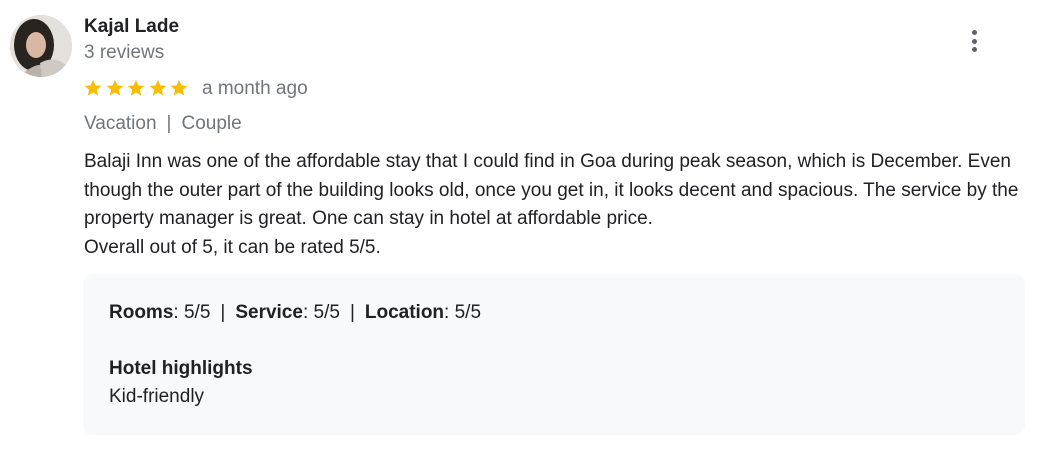 The image size is (1048, 458). I want to click on user-avatar, so click(41, 46).